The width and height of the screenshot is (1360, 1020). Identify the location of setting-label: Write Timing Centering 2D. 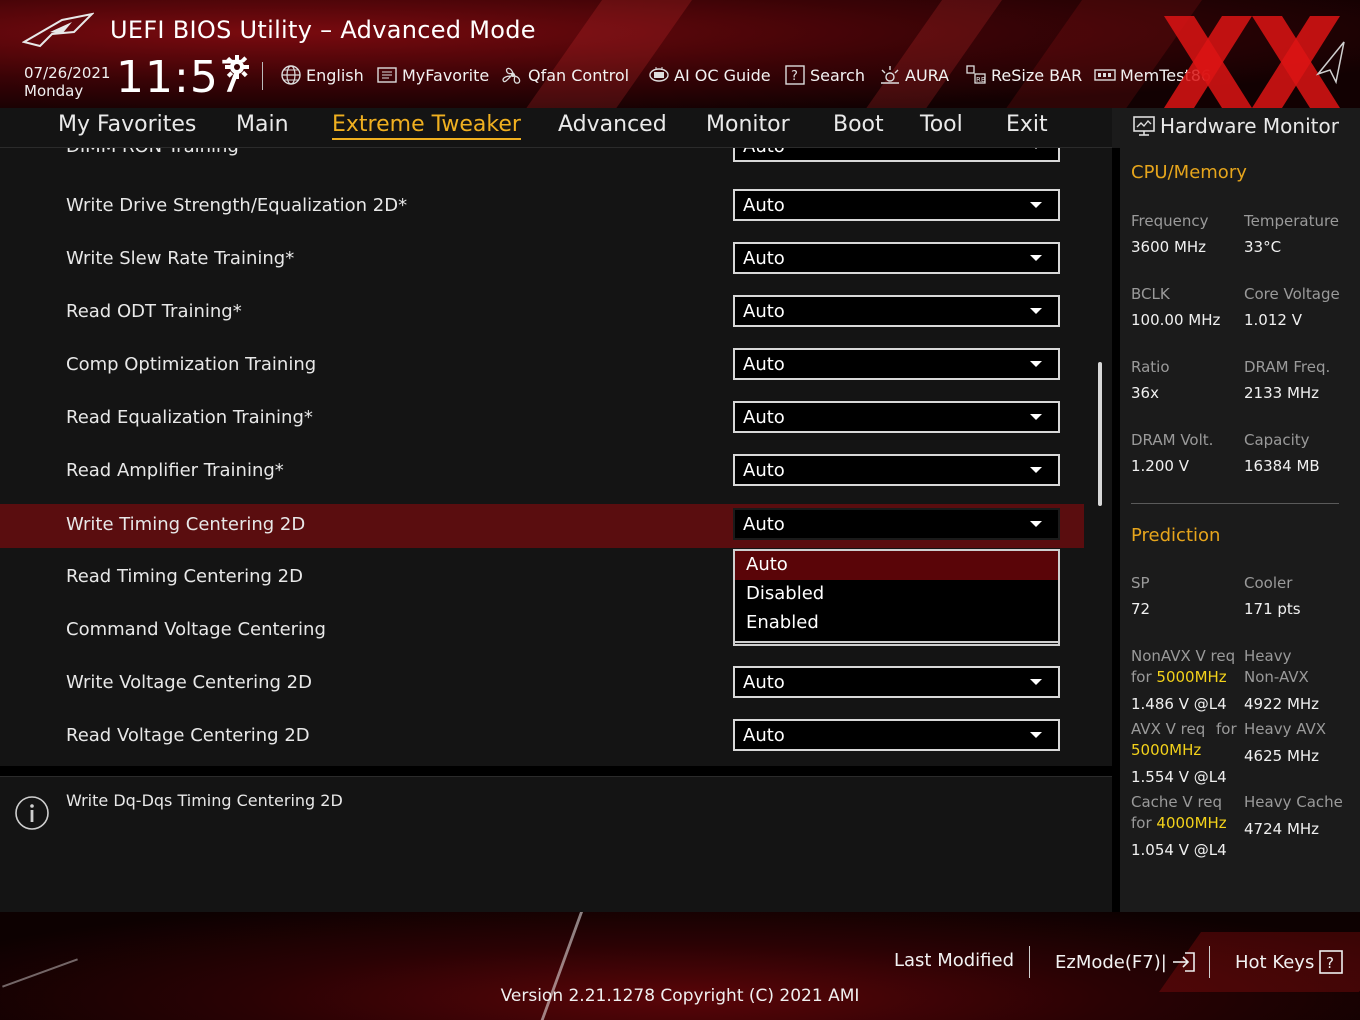
(186, 524).